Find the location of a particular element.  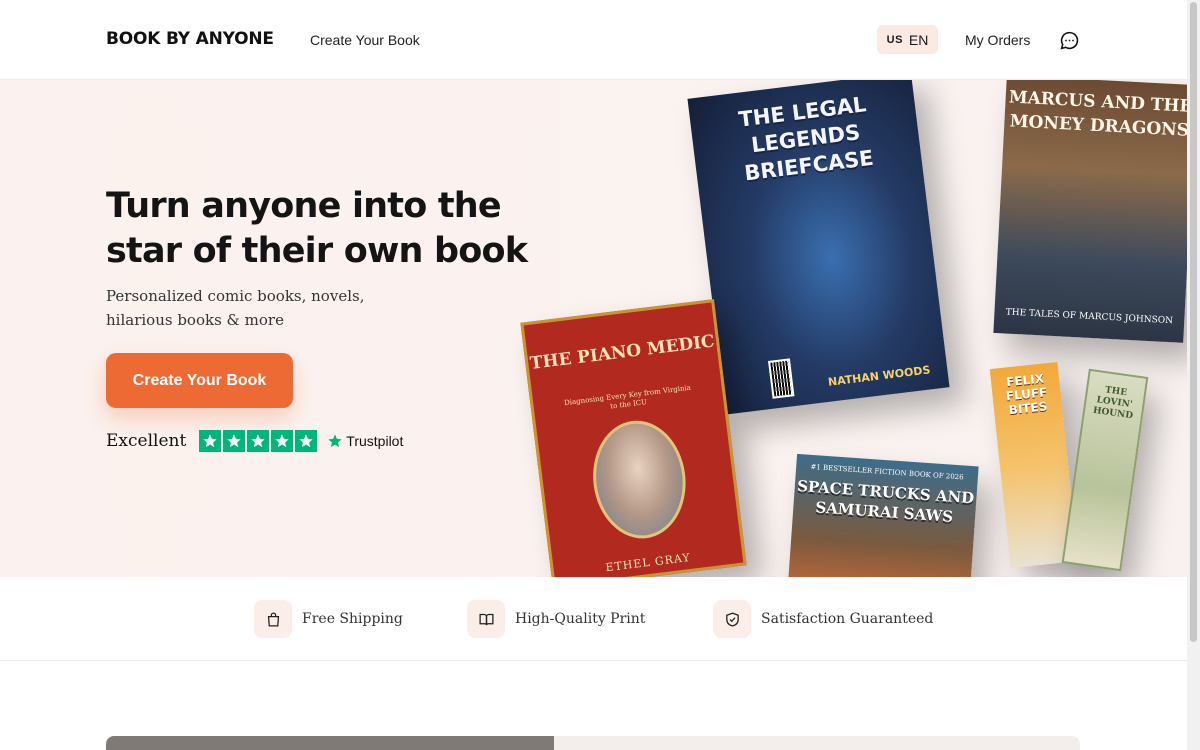

book-title: SPACE TRUCKS AND SAMURAI SAWS is located at coordinates (885, 501).